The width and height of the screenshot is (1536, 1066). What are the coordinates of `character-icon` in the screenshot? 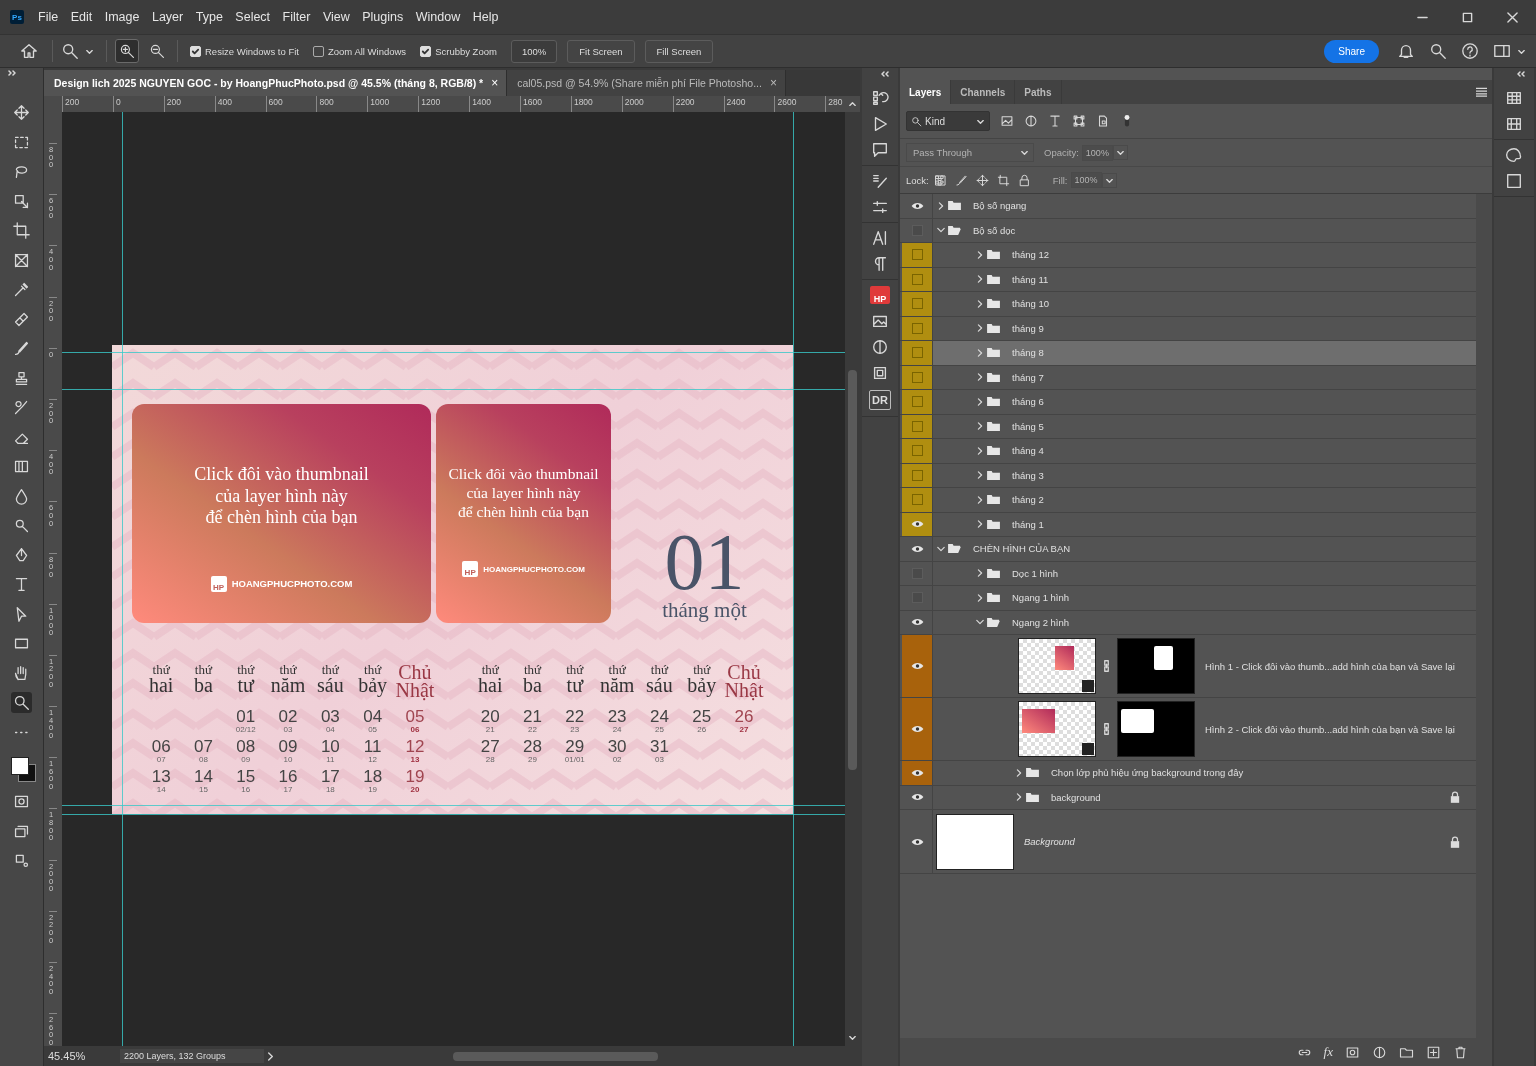 It's located at (880, 238).